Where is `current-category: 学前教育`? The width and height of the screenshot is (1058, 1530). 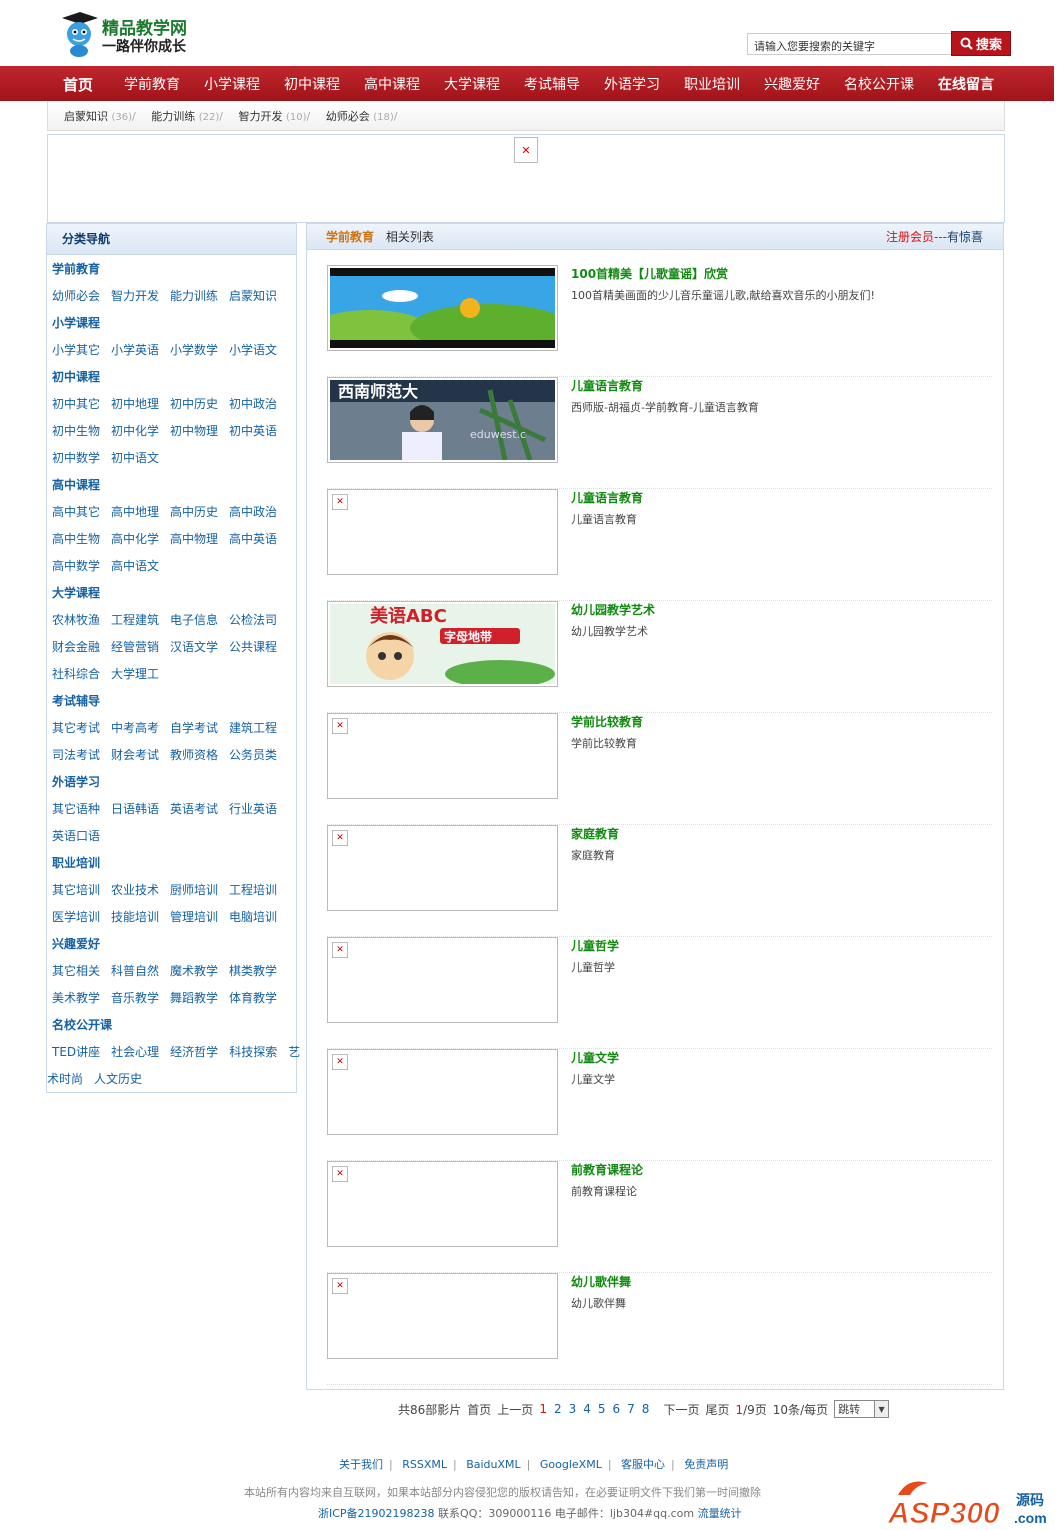 current-category: 学前教育 is located at coordinates (350, 237).